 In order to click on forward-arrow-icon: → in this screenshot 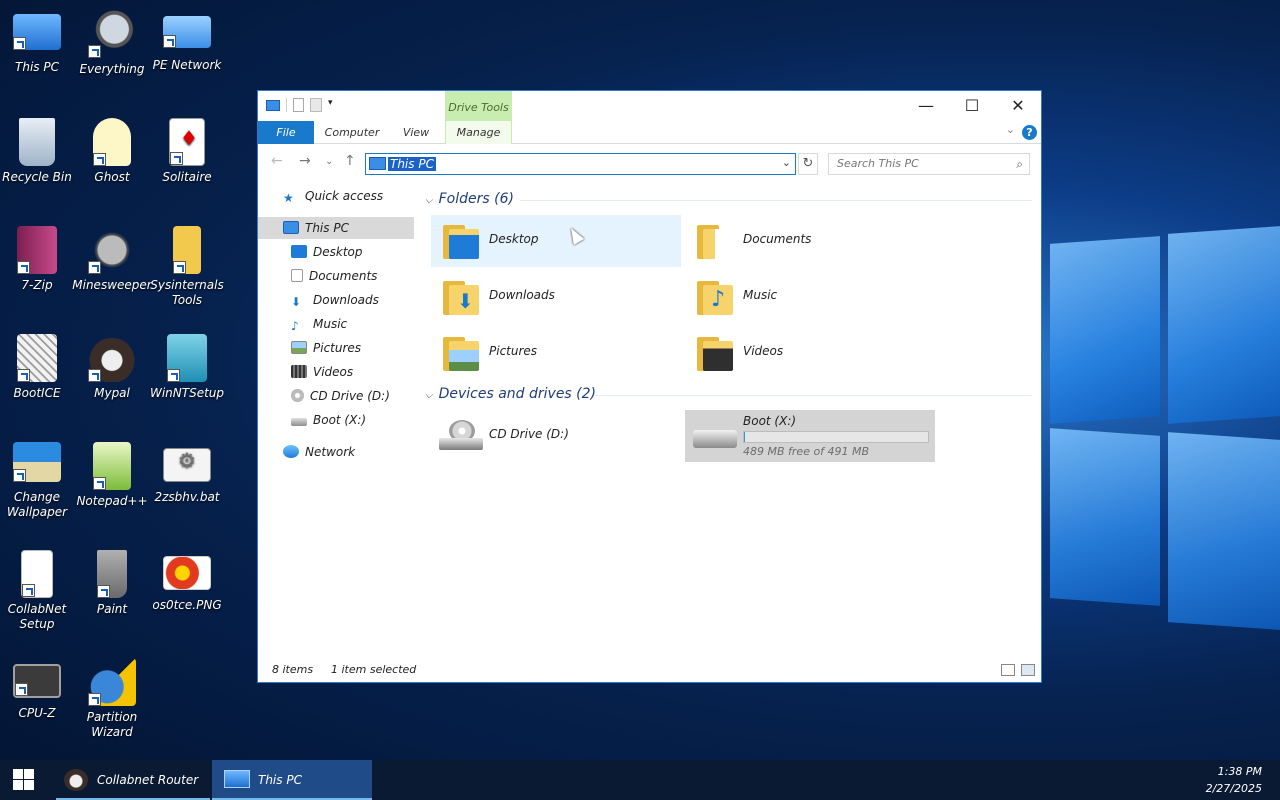, I will do `click(305, 161)`.